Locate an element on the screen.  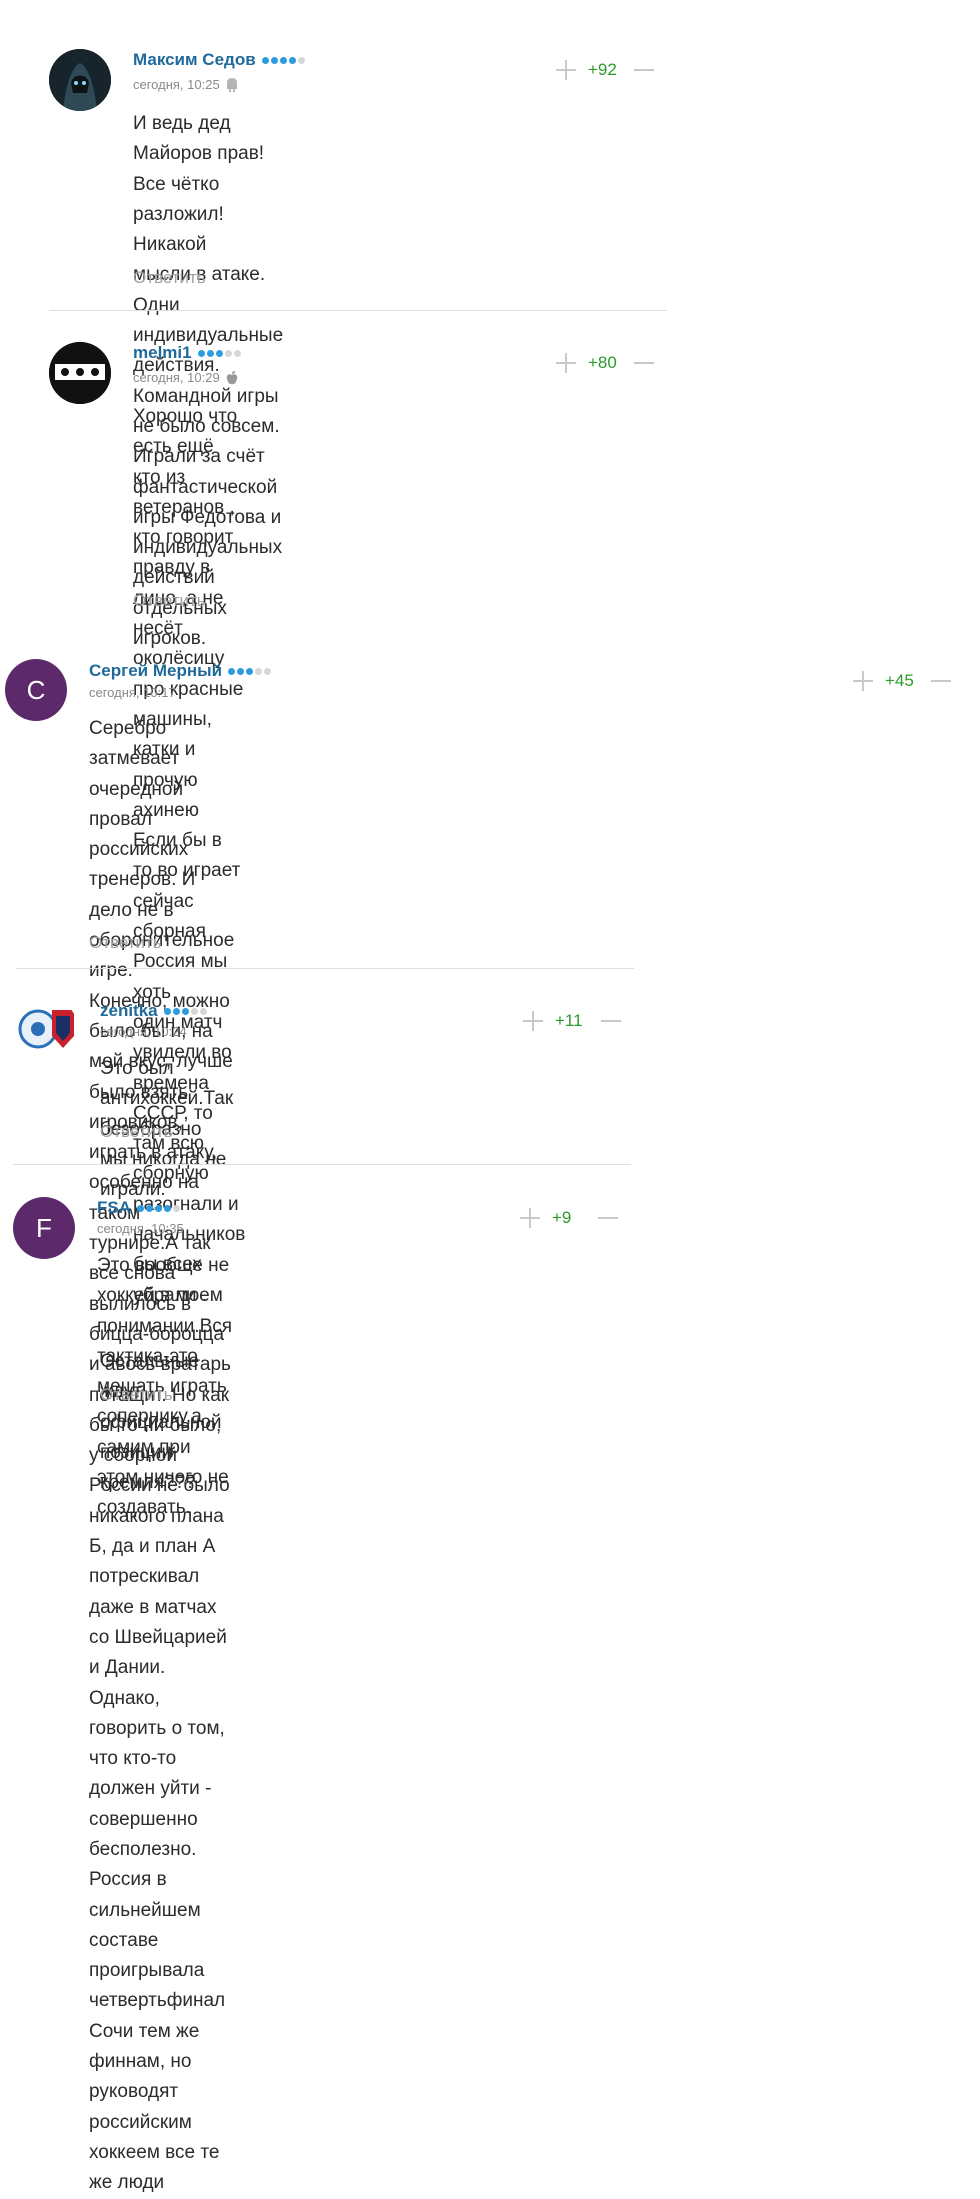
timestamp: сегодня, 10:29 is located at coordinates (176, 377).